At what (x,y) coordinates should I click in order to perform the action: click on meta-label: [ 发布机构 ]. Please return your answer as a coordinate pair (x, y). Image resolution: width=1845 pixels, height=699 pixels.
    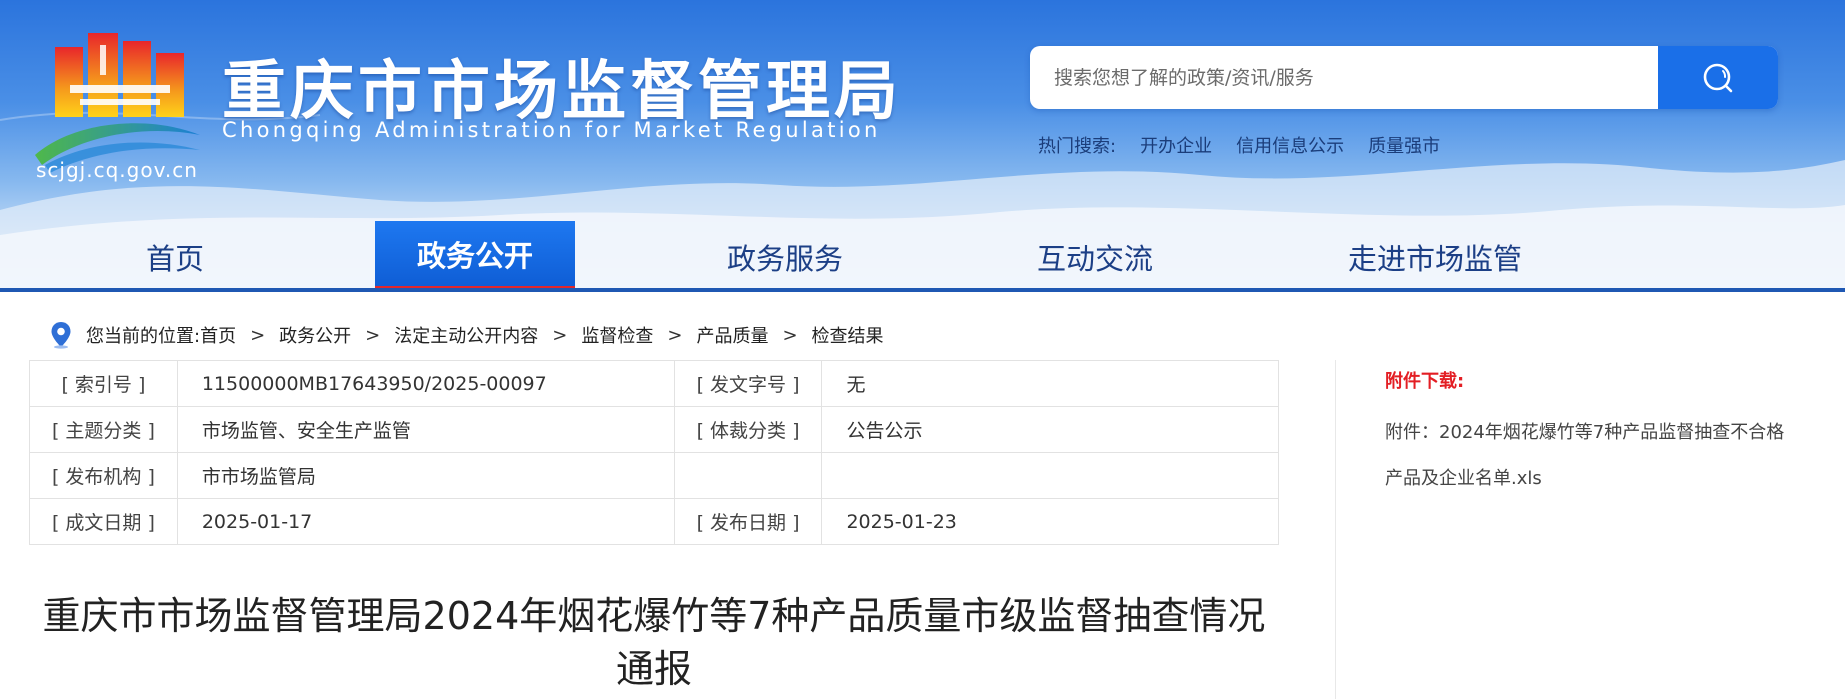
    Looking at the image, I should click on (103, 475).